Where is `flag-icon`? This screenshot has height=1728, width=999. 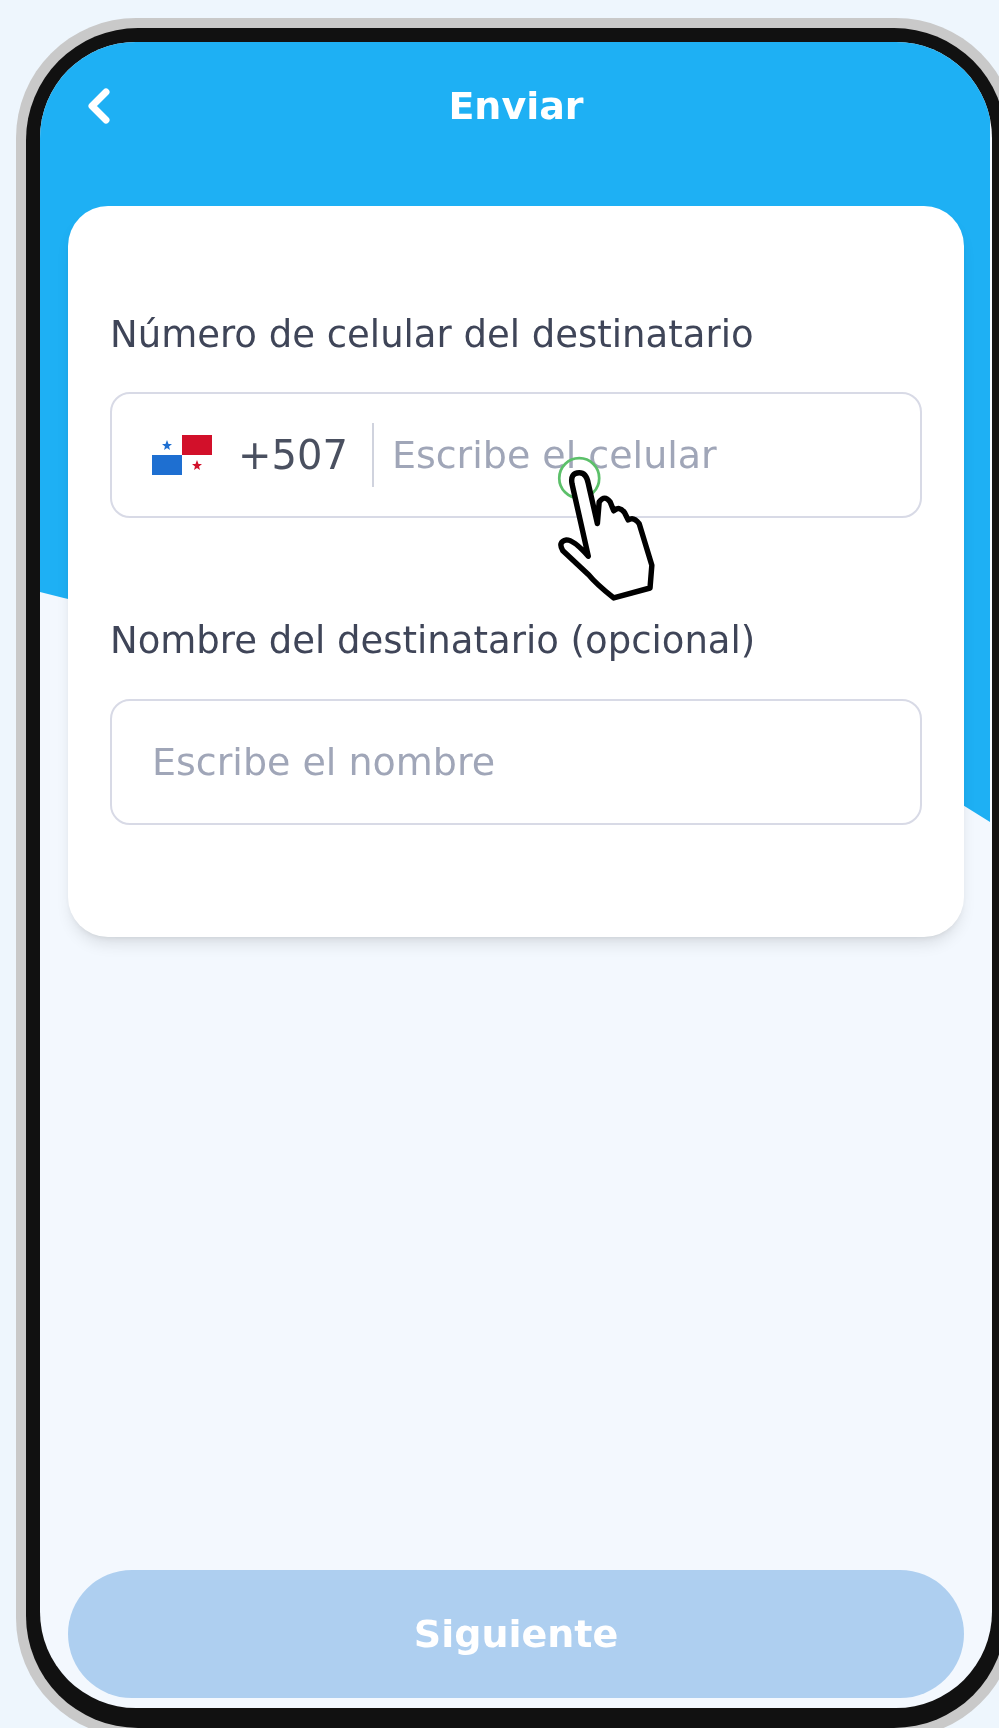
flag-icon is located at coordinates (182, 455).